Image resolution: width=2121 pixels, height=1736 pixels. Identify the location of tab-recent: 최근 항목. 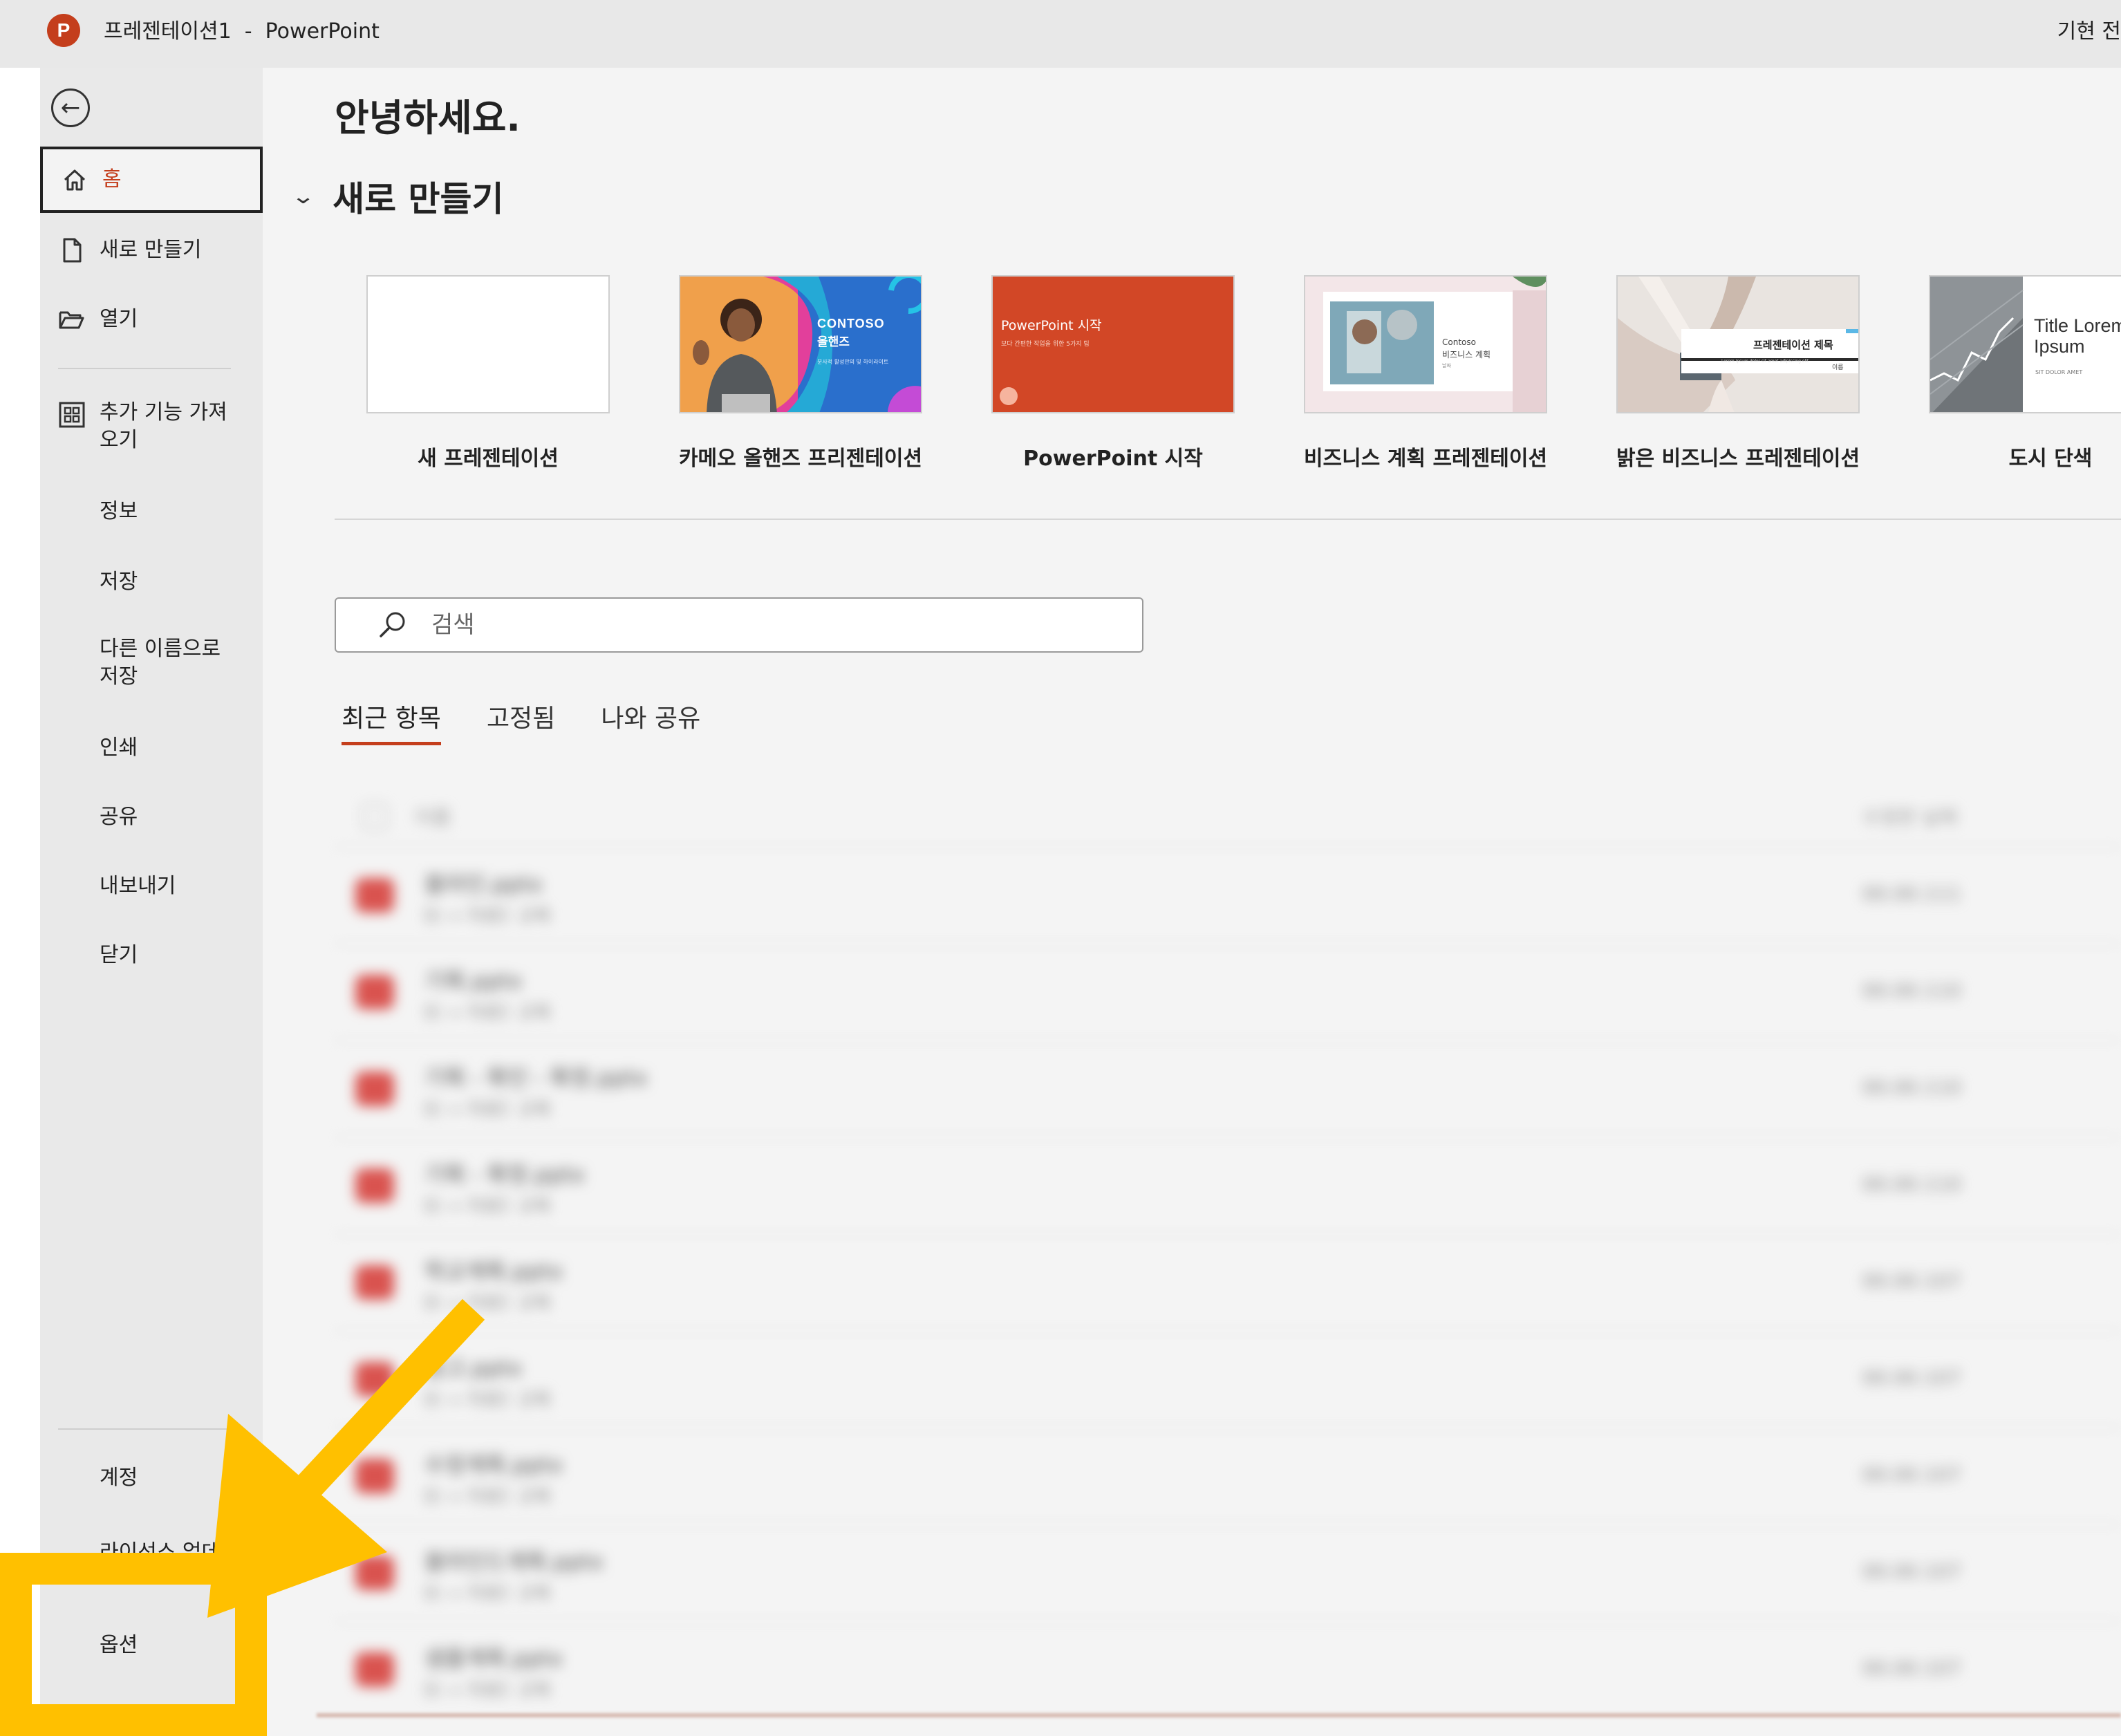
(391, 721).